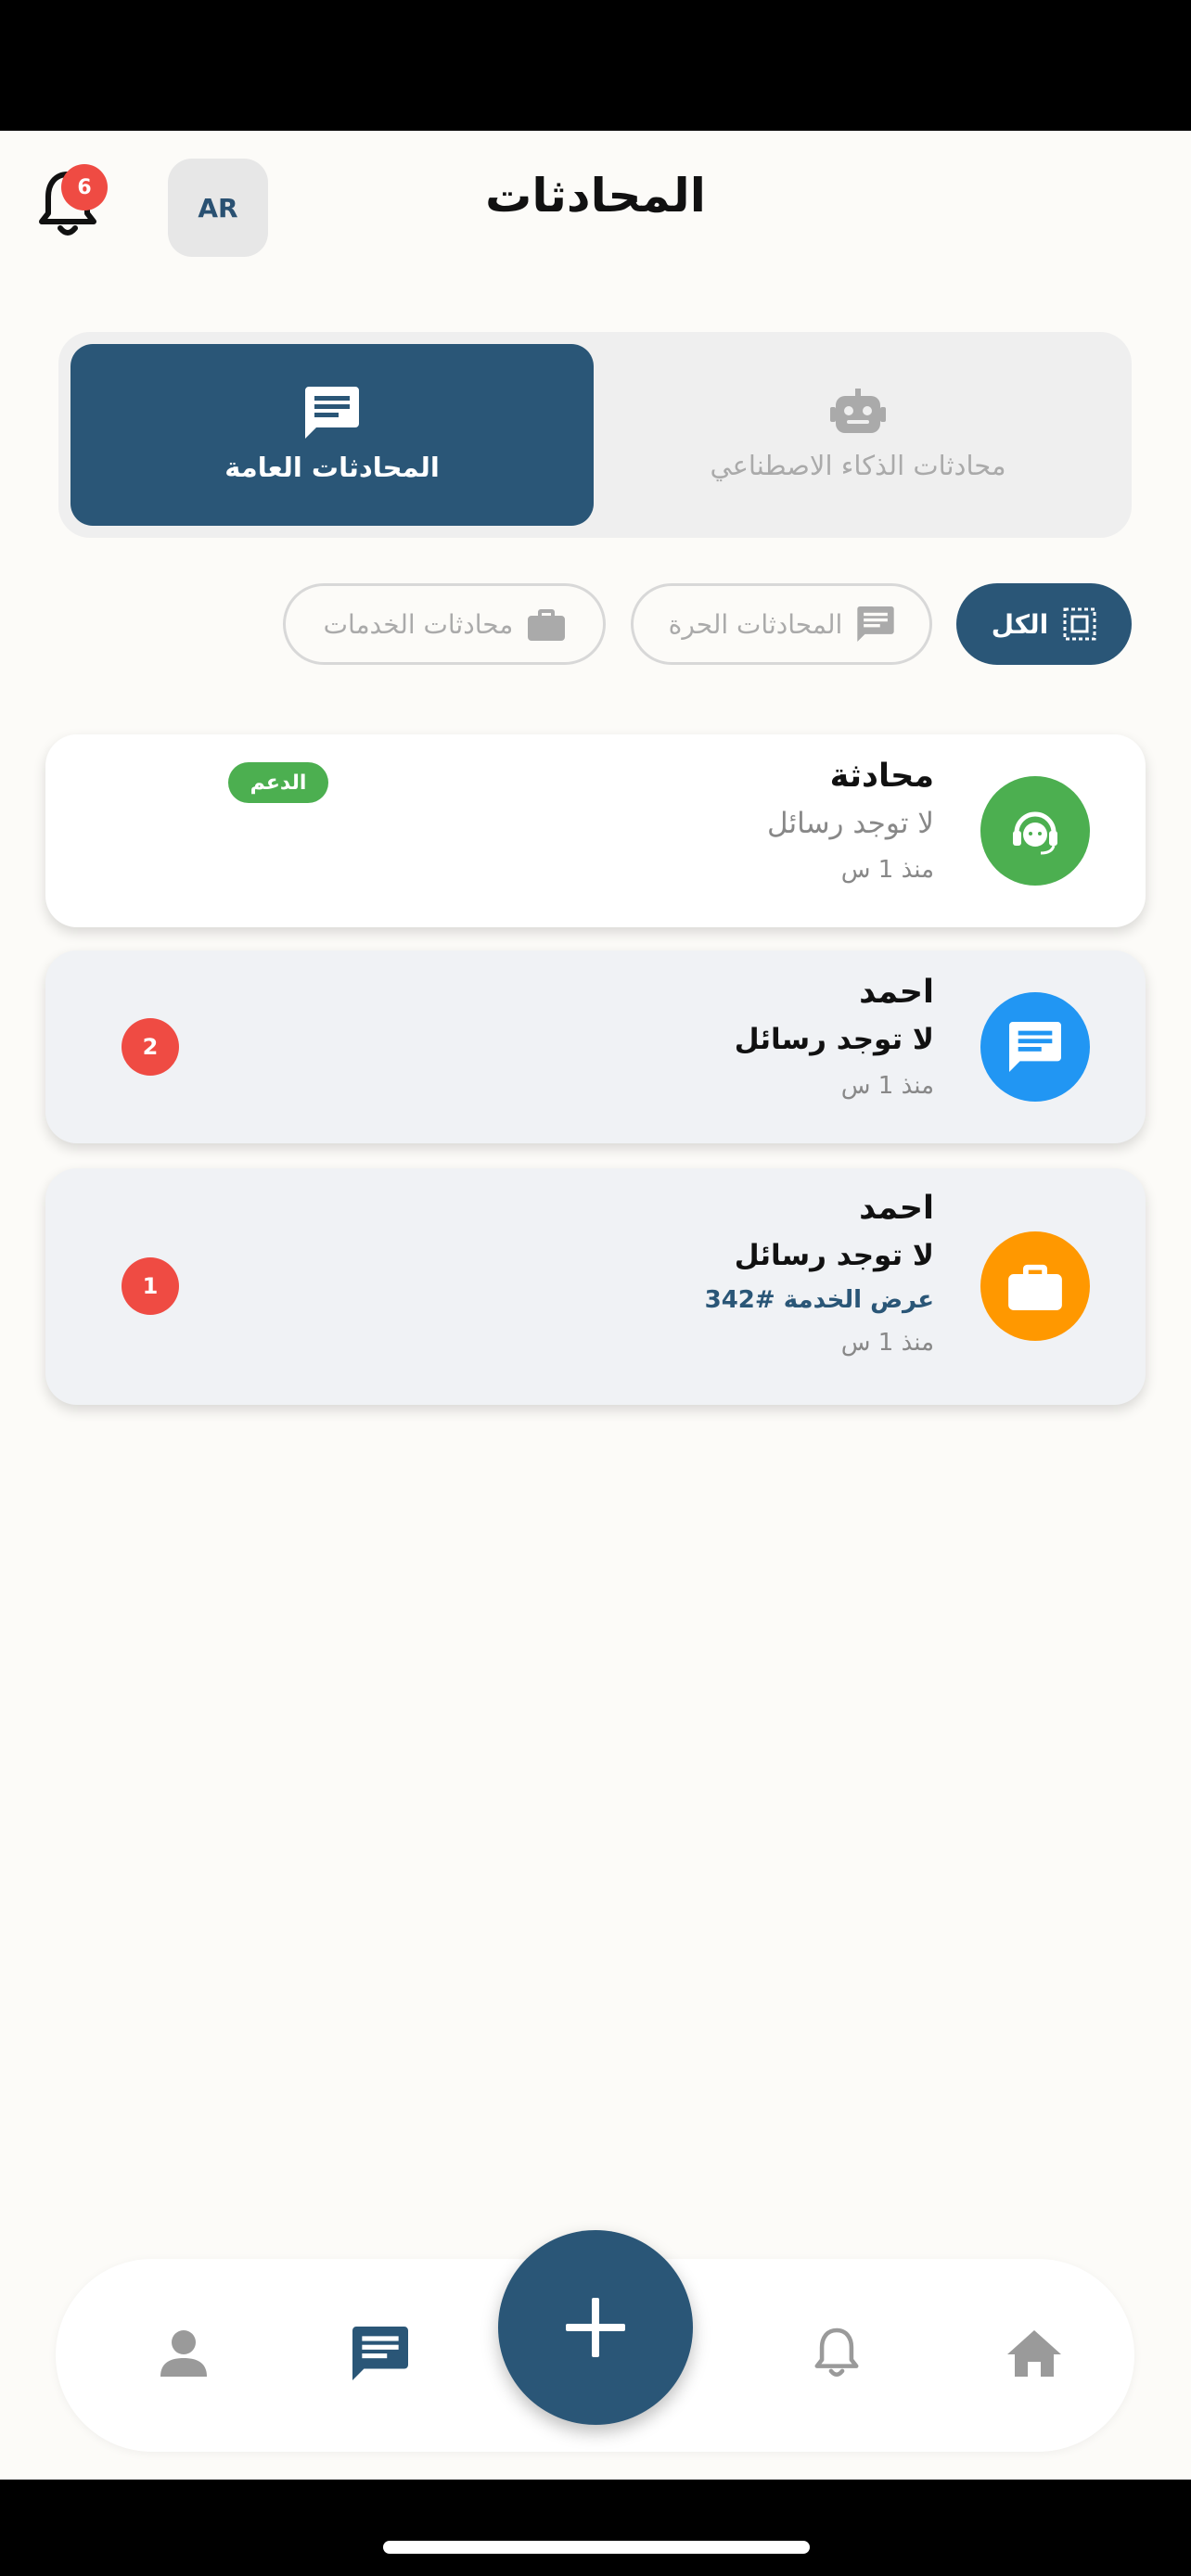 The height and width of the screenshot is (2576, 1191). I want to click on unread-count-badge: 1, so click(151, 1286).